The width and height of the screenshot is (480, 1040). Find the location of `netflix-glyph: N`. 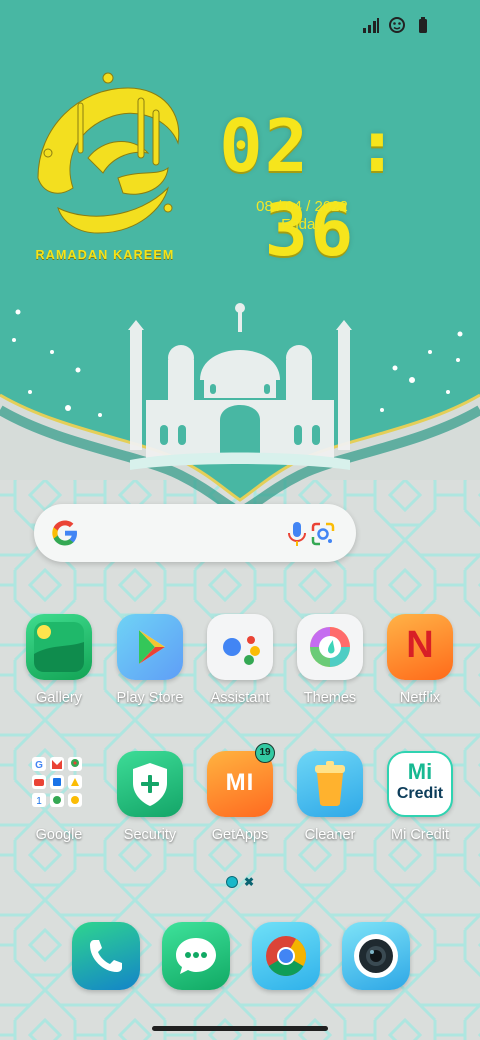

netflix-glyph: N is located at coordinates (420, 645).